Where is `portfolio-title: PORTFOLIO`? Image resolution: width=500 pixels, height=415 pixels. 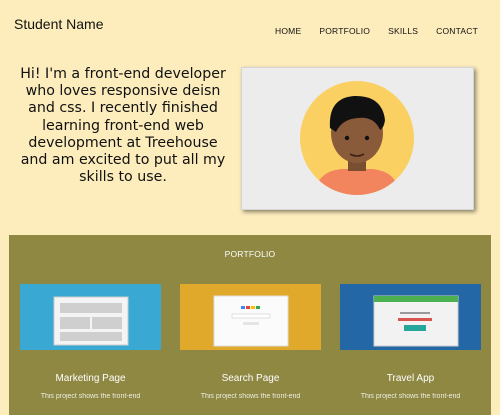 portfolio-title: PORTFOLIO is located at coordinates (250, 254).